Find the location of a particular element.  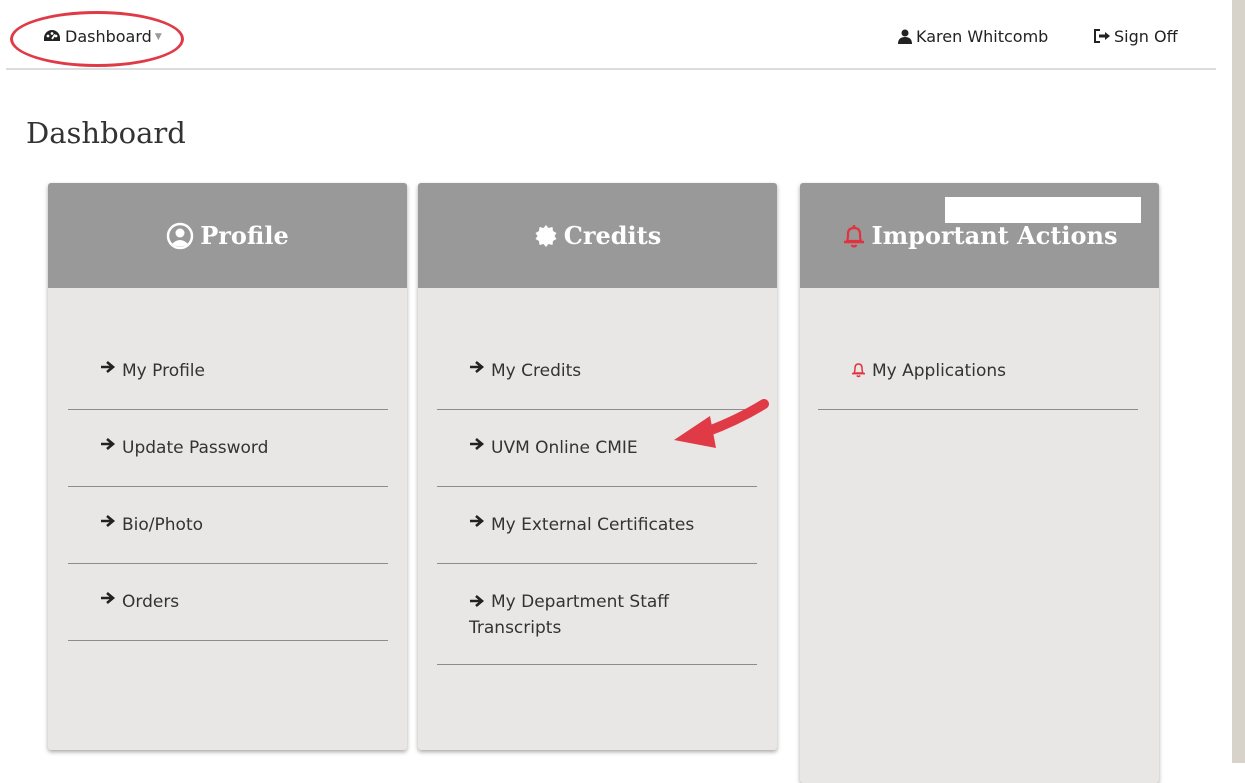

link-bio-photo: Bio/Photo is located at coordinates (228, 525).